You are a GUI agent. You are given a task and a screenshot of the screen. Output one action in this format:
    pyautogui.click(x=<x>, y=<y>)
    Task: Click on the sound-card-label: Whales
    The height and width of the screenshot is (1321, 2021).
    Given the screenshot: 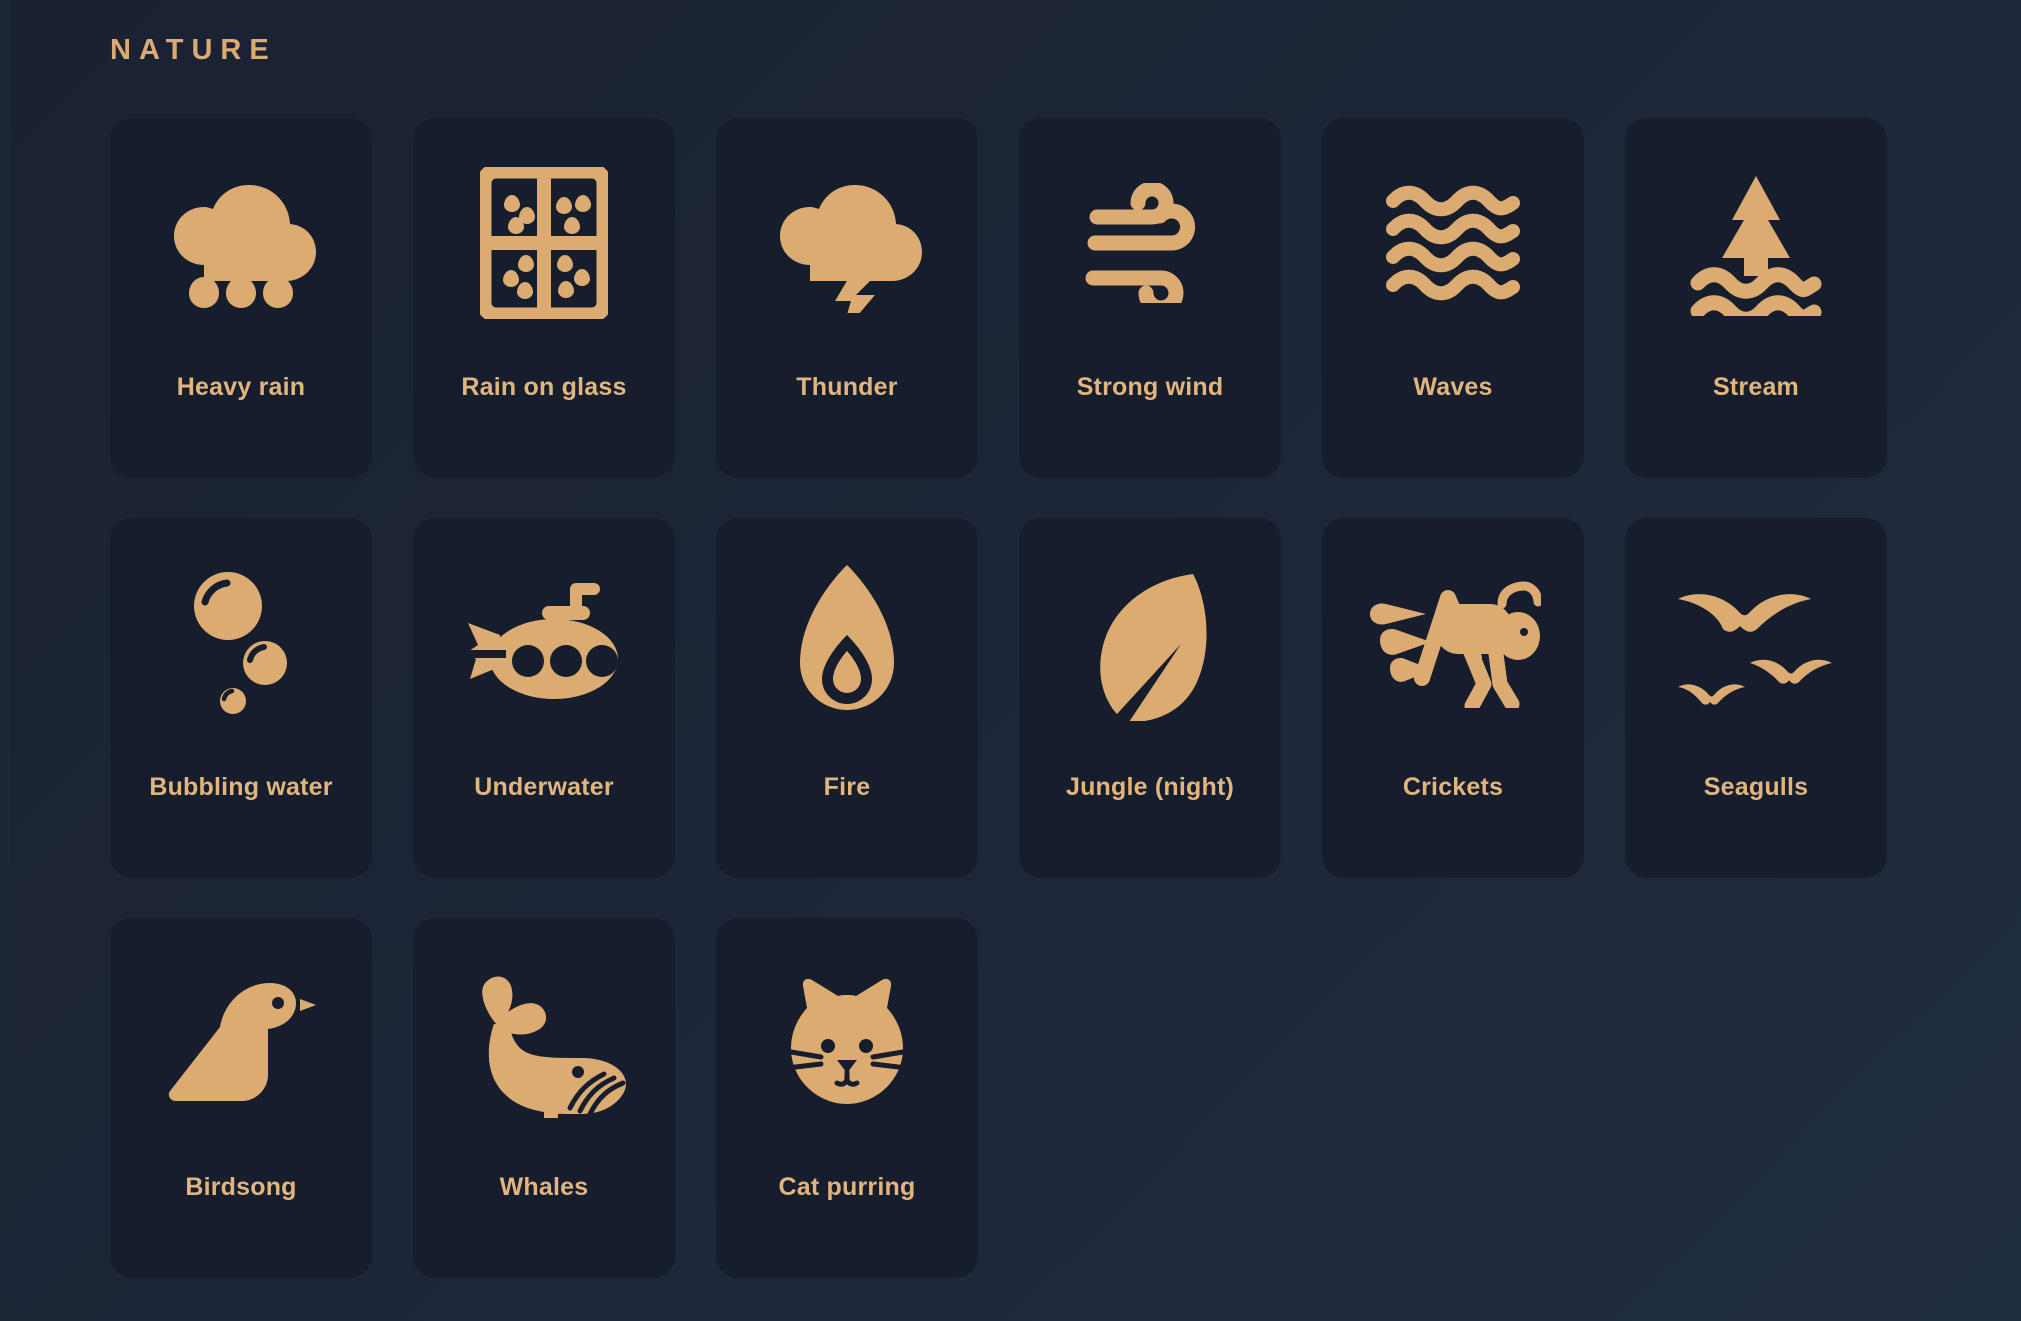 What is the action you would take?
    pyautogui.click(x=544, y=1187)
    